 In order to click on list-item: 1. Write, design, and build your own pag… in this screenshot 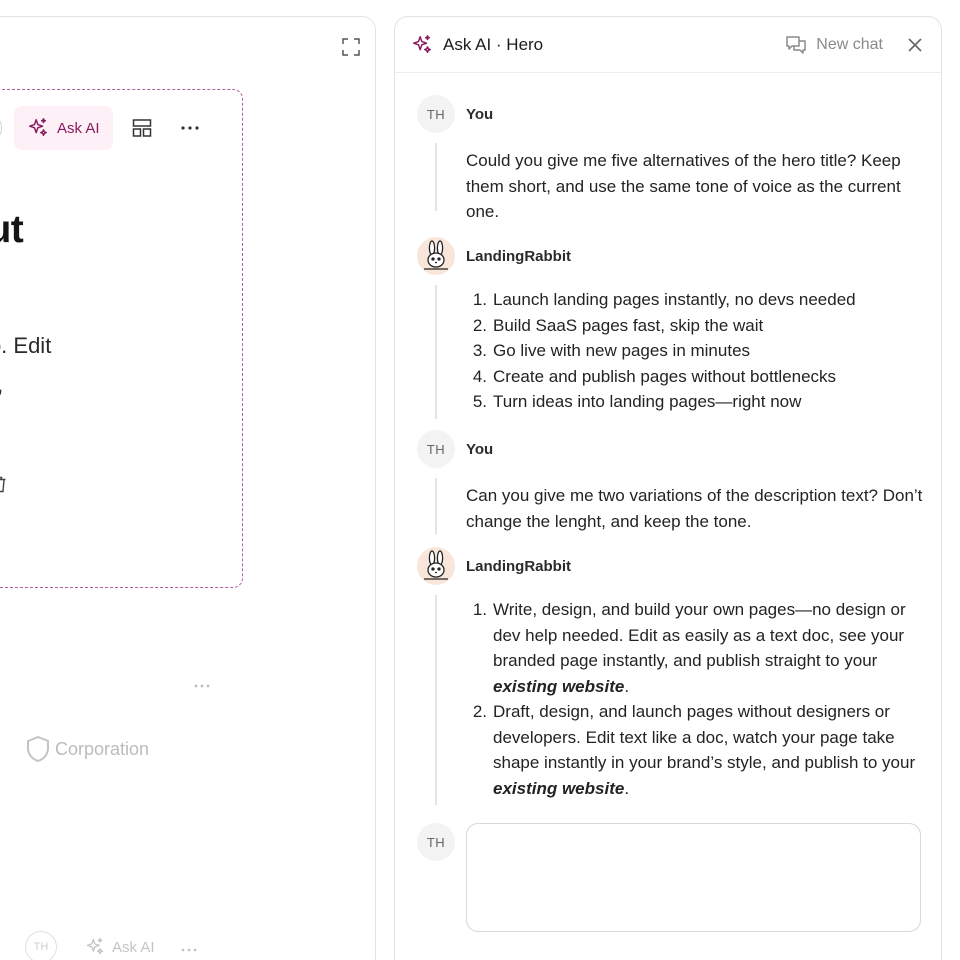, I will do `click(689, 648)`.